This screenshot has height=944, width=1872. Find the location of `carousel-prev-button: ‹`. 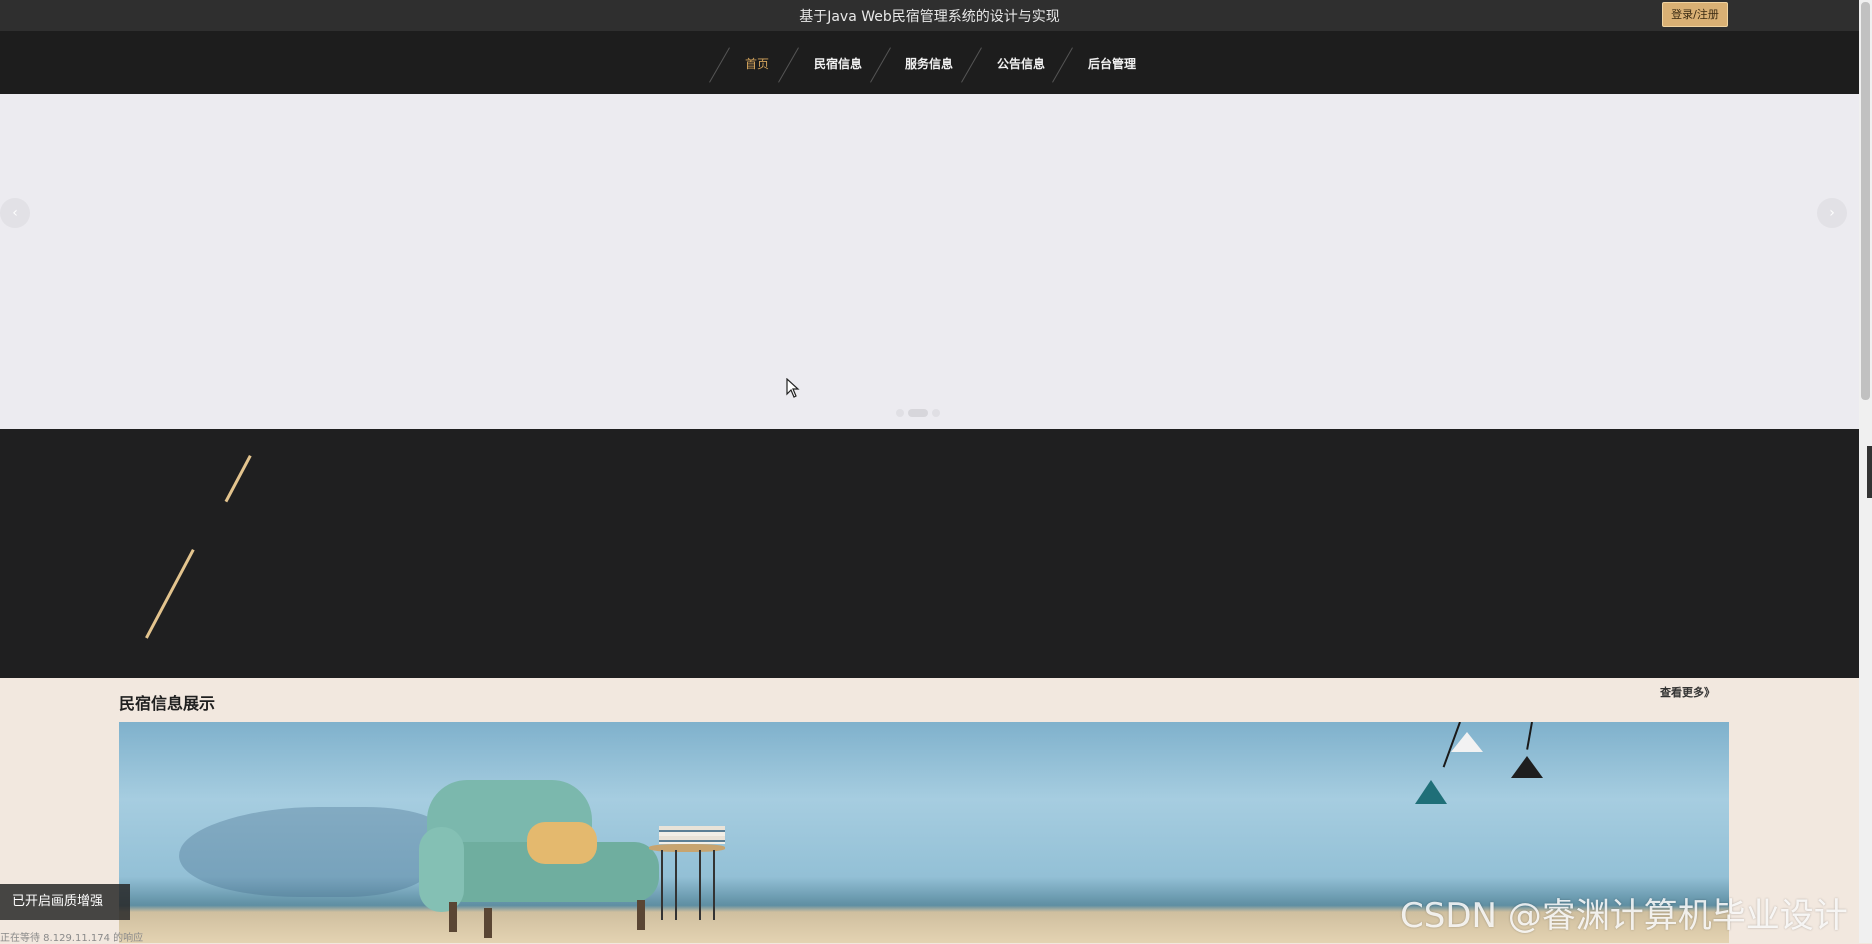

carousel-prev-button: ‹ is located at coordinates (15, 213).